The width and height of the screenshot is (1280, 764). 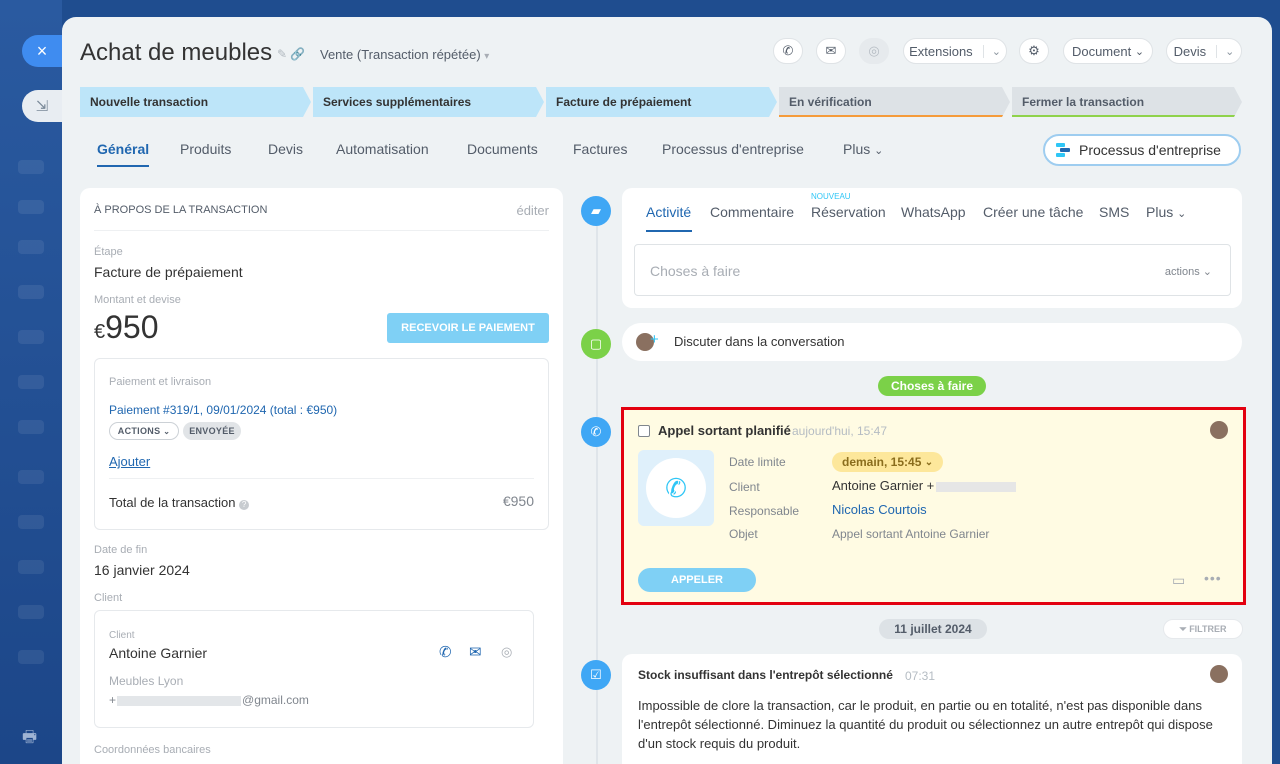 What do you see at coordinates (179, 502) in the screenshot?
I see `total-label: Total de la transaction ?` at bounding box center [179, 502].